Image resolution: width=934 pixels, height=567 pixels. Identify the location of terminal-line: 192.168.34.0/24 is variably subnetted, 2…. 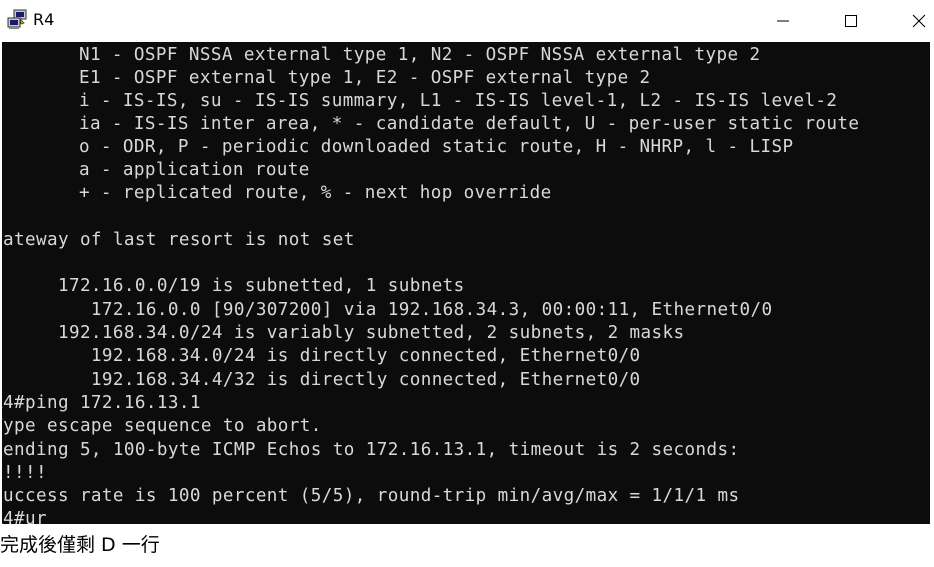
(343, 333).